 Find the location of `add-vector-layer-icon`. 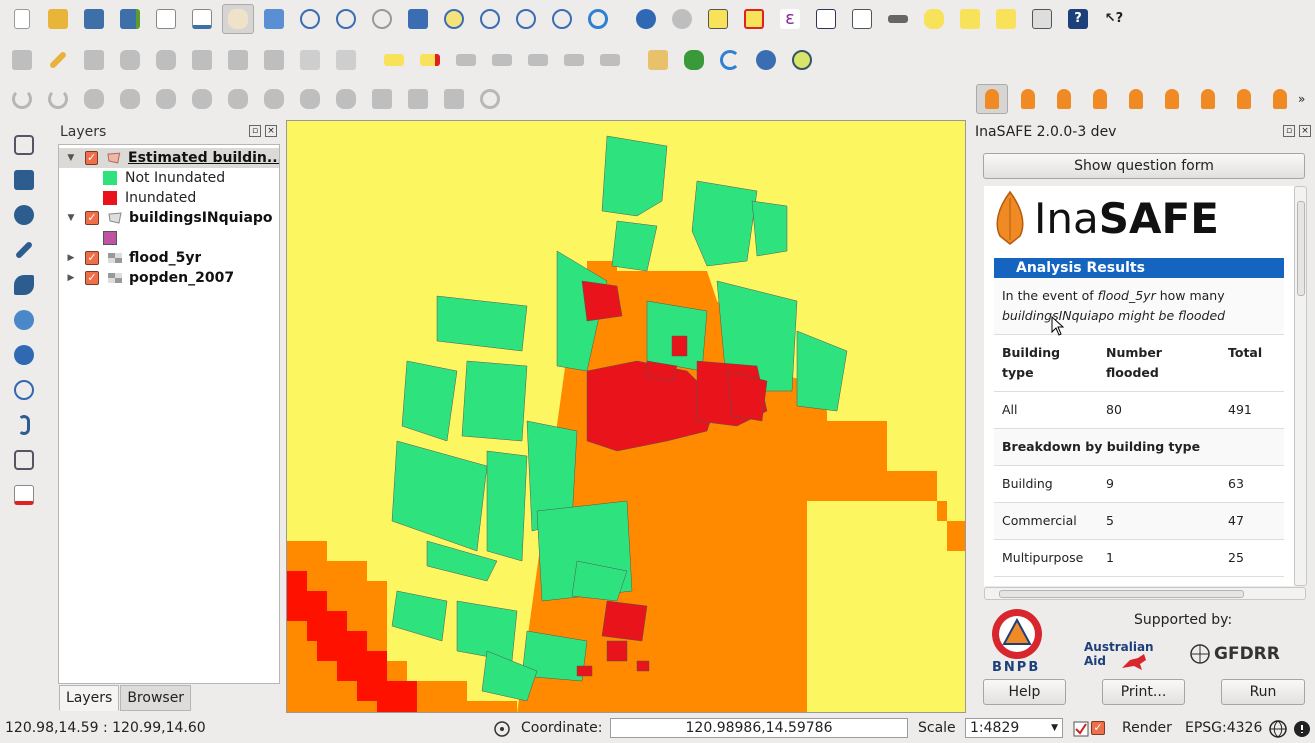

add-vector-layer-icon is located at coordinates (24, 145).